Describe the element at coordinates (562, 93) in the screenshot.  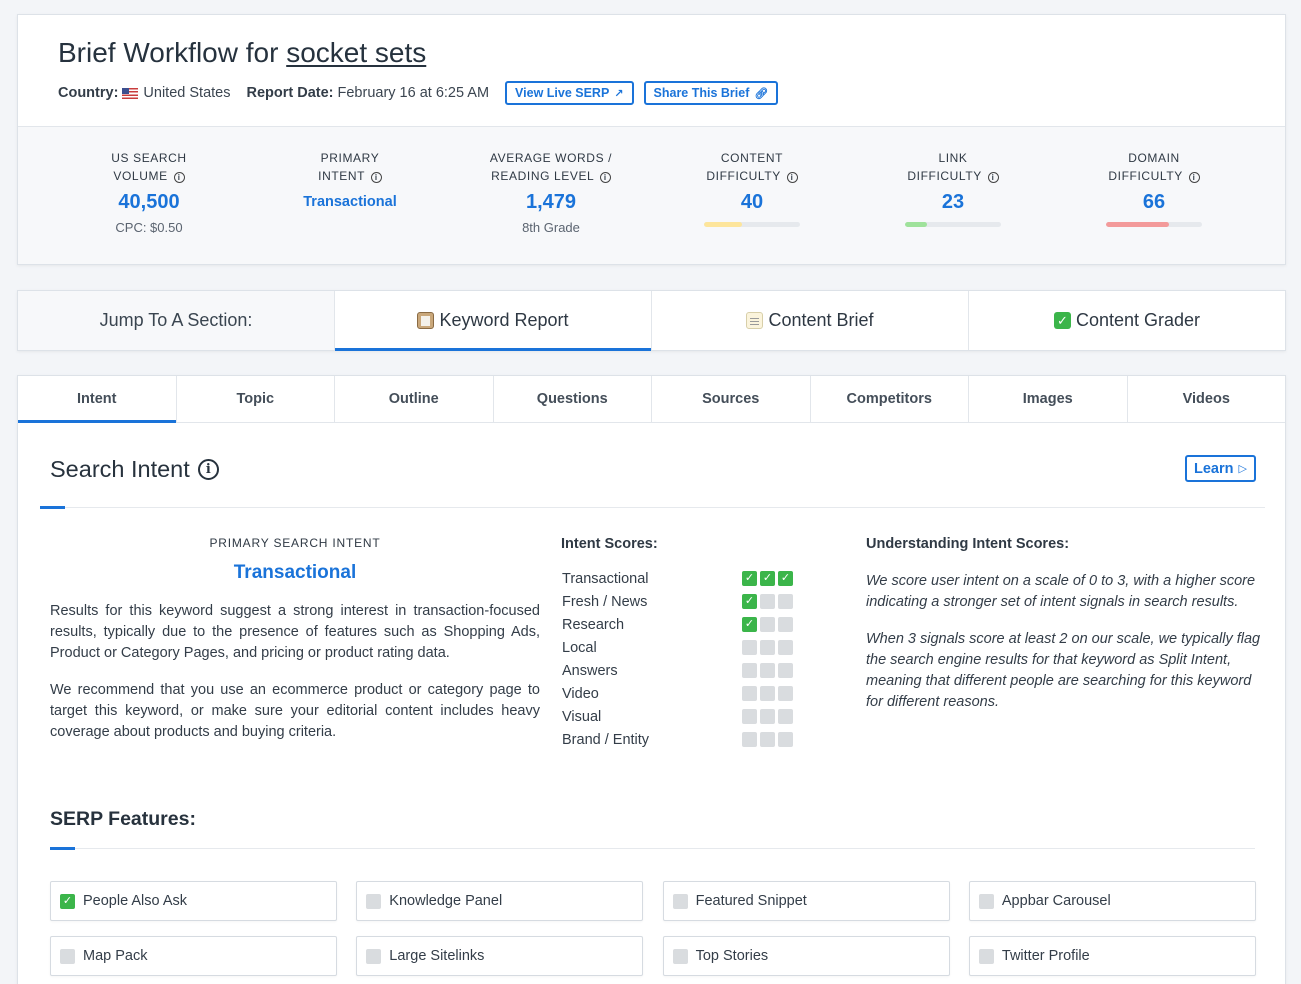
I see `view-live-serp-label: View Live SERP` at that location.